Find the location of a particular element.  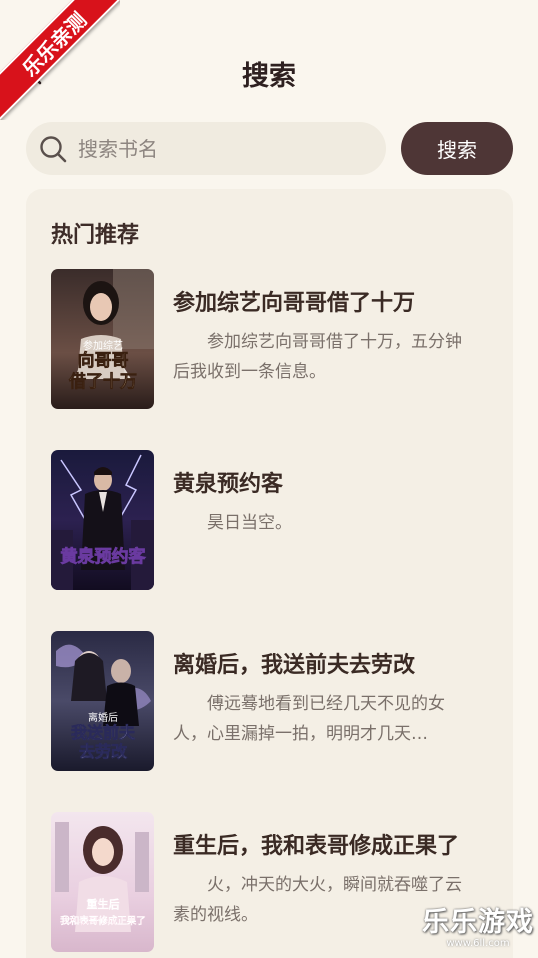

book-description: 昊日当空。 is located at coordinates (249, 523).